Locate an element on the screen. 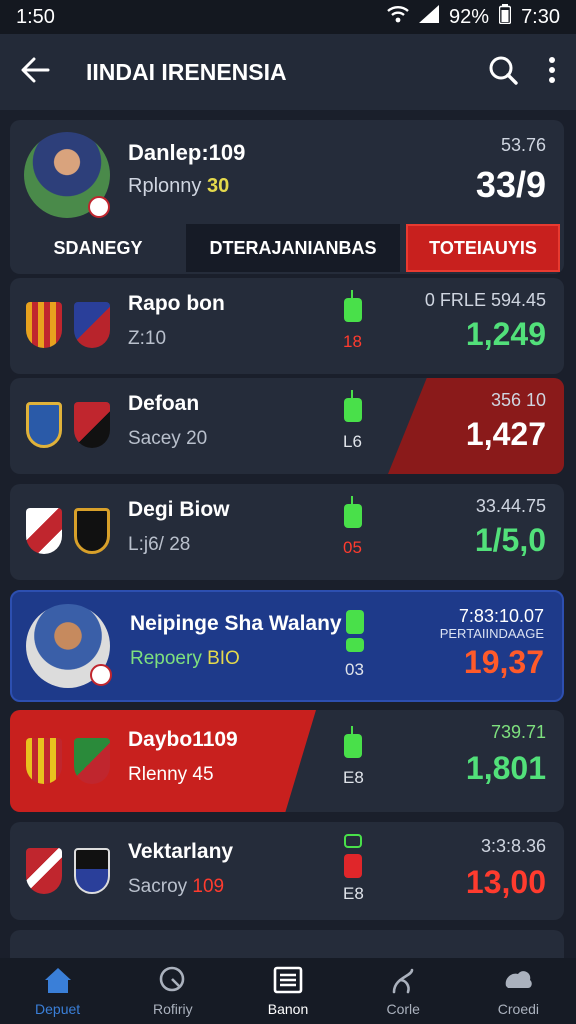 The width and height of the screenshot is (576, 1024). battery-icon is located at coordinates (505, 17).